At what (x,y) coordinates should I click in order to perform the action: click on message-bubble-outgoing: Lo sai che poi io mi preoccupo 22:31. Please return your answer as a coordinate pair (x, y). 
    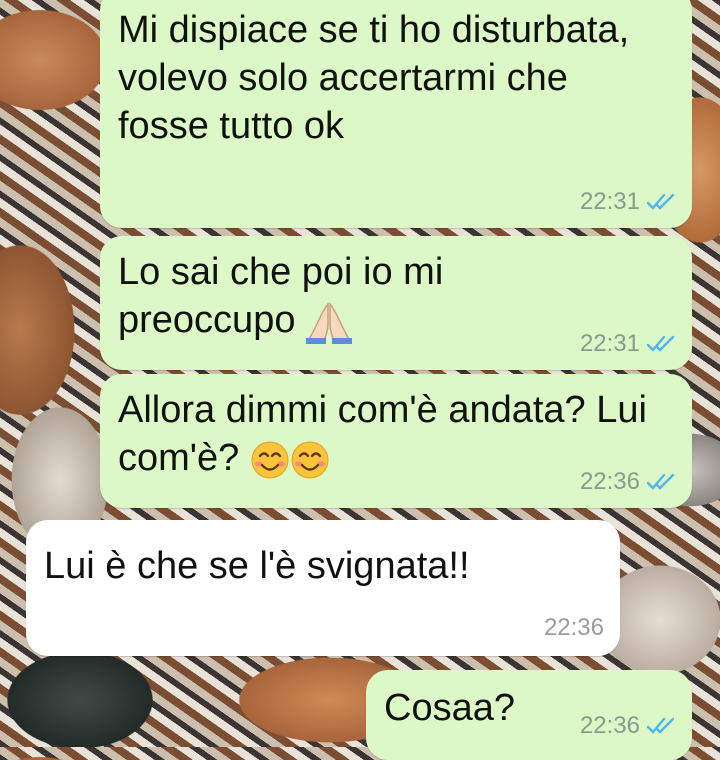
    Looking at the image, I should click on (396, 303).